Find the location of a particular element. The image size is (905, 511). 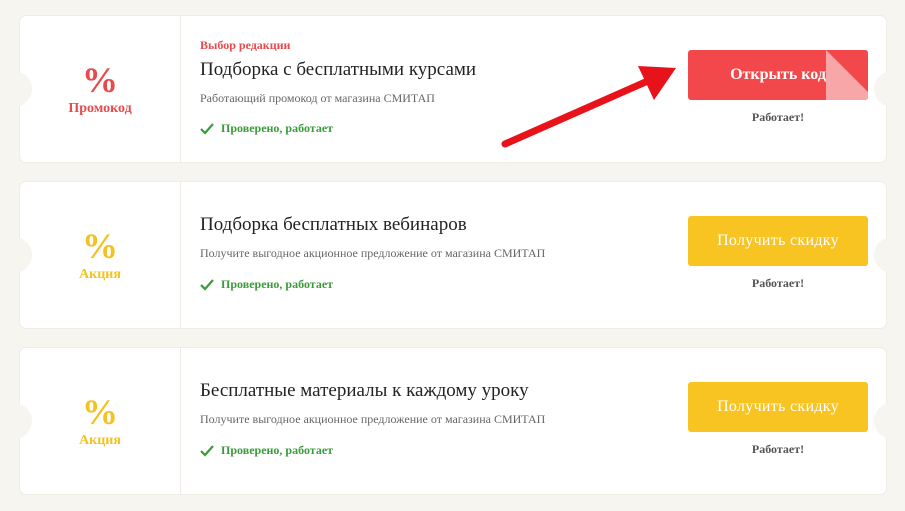

offer-title: Бесплатные материалы к каждому уроку is located at coordinates (364, 391).